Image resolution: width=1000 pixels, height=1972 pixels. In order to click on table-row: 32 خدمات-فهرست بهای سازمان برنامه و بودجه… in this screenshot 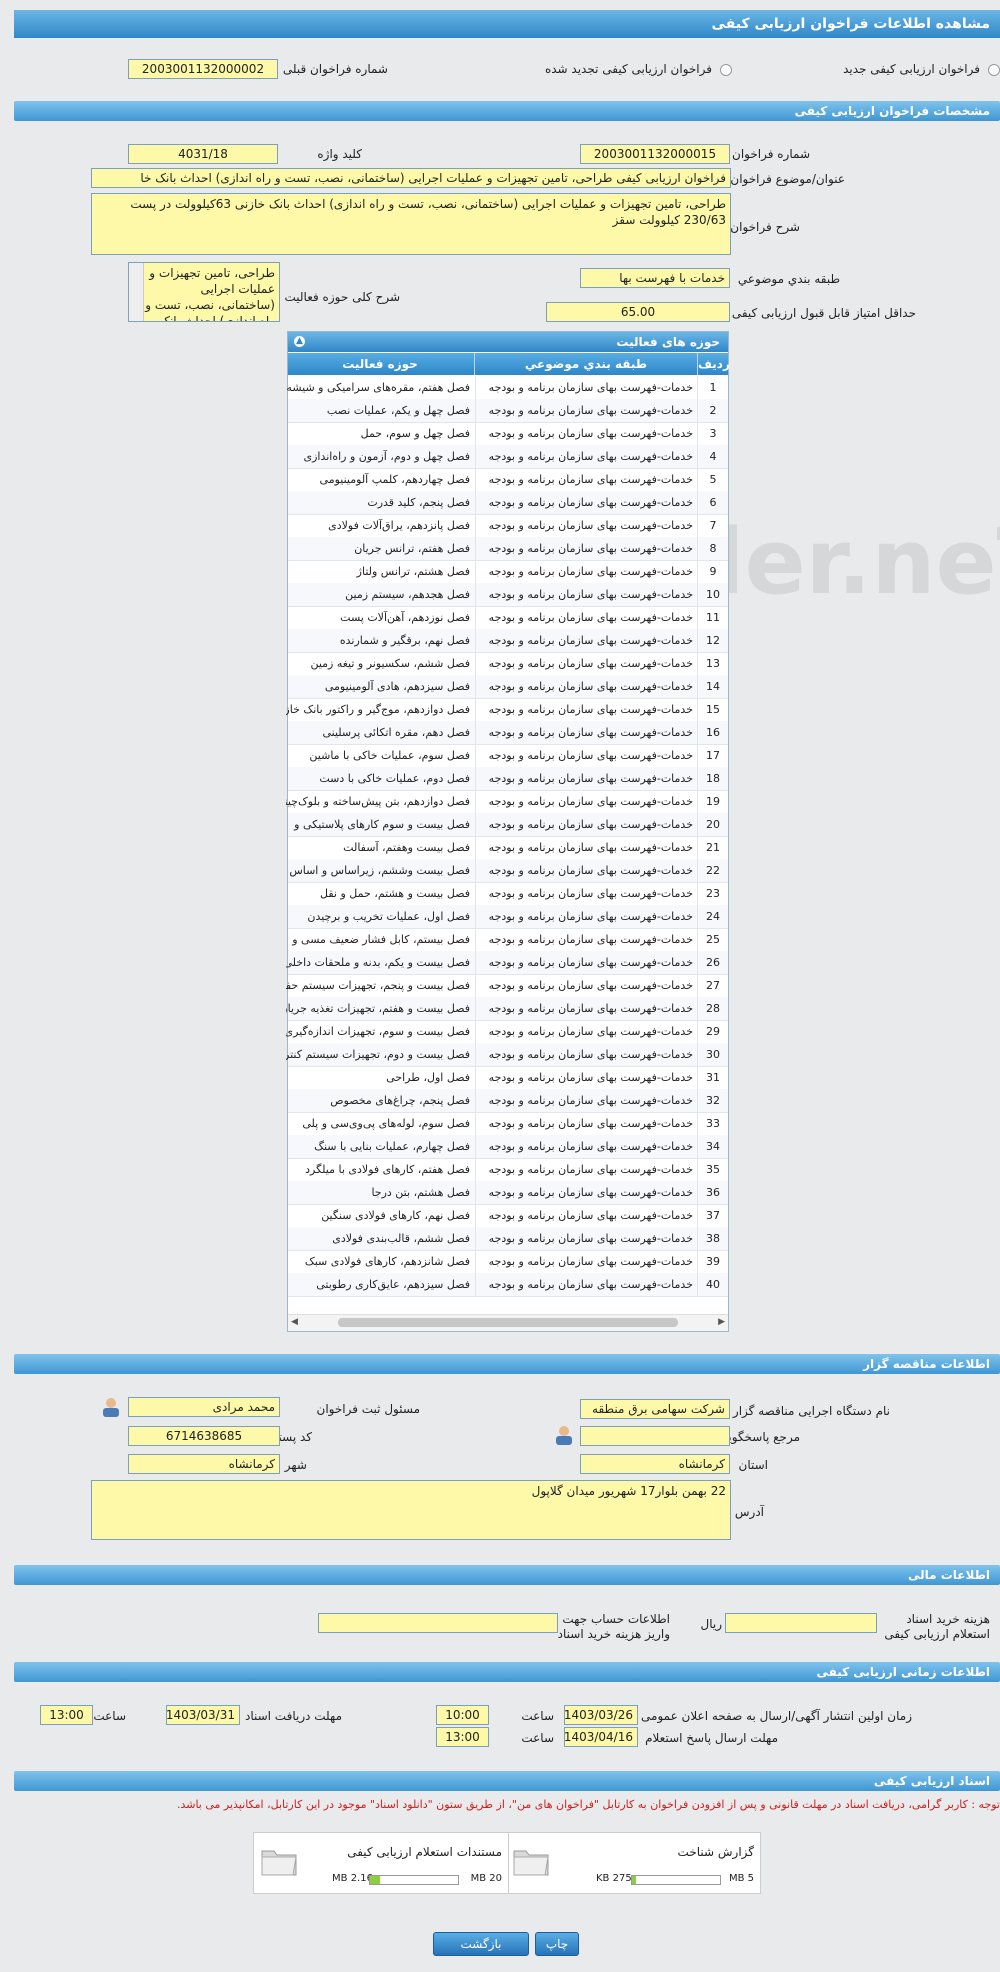, I will do `click(508, 1101)`.